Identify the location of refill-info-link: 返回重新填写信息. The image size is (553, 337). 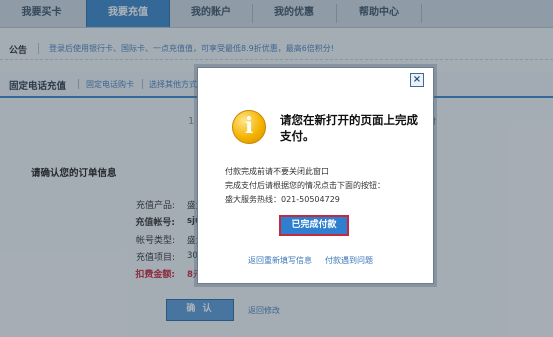
(280, 260).